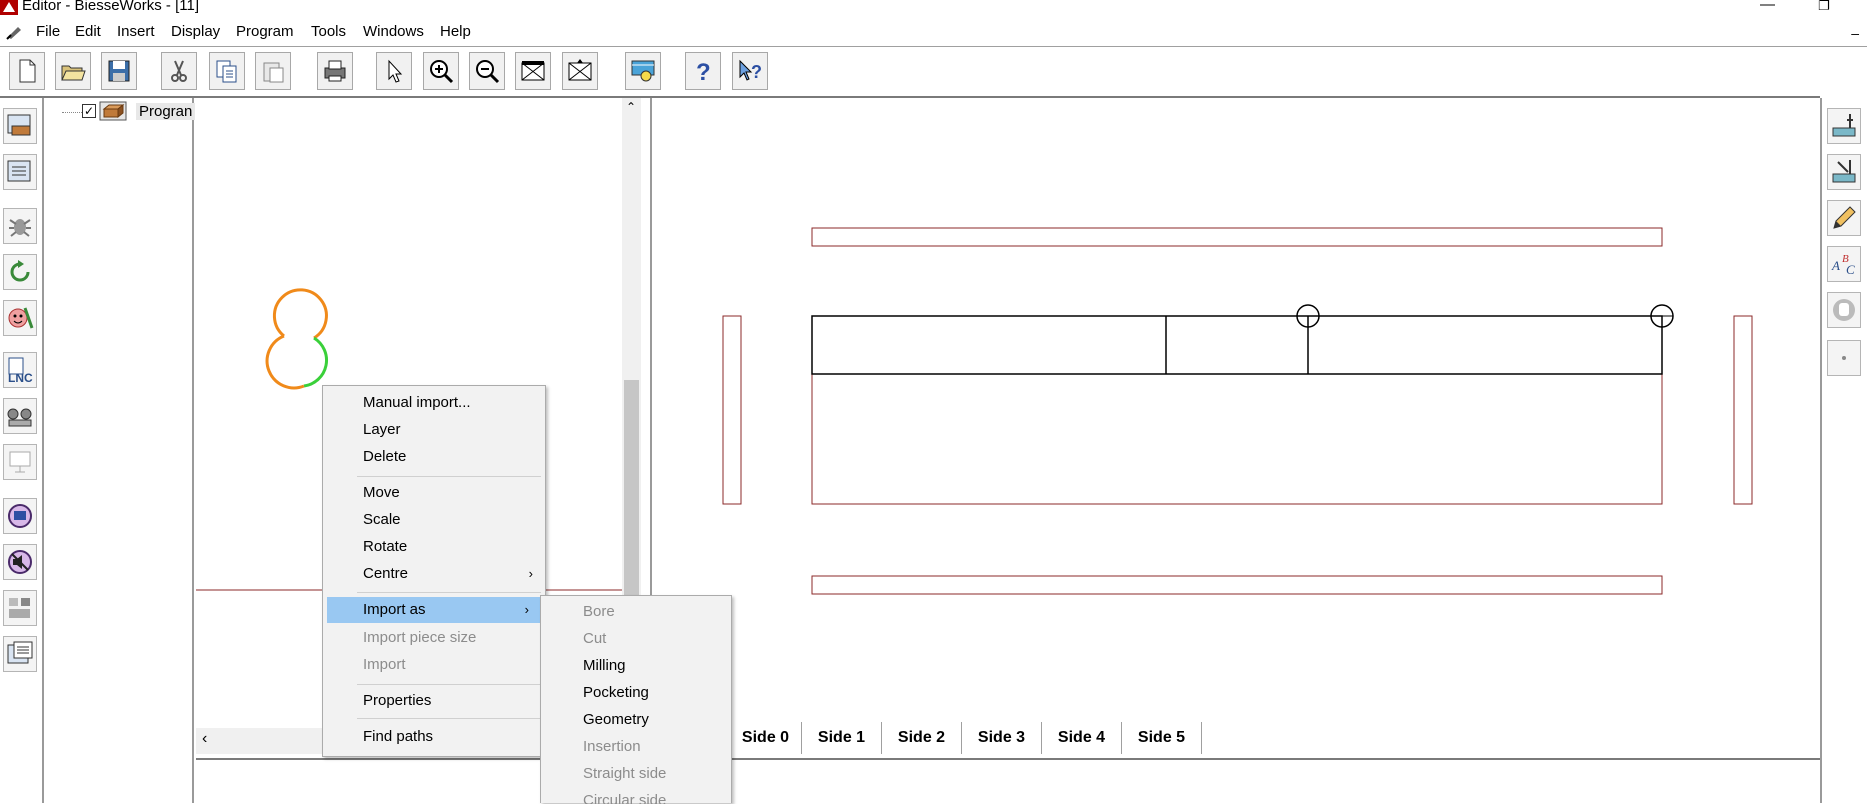  Describe the element at coordinates (20, 272) in the screenshot. I see `refresh-icon` at that location.